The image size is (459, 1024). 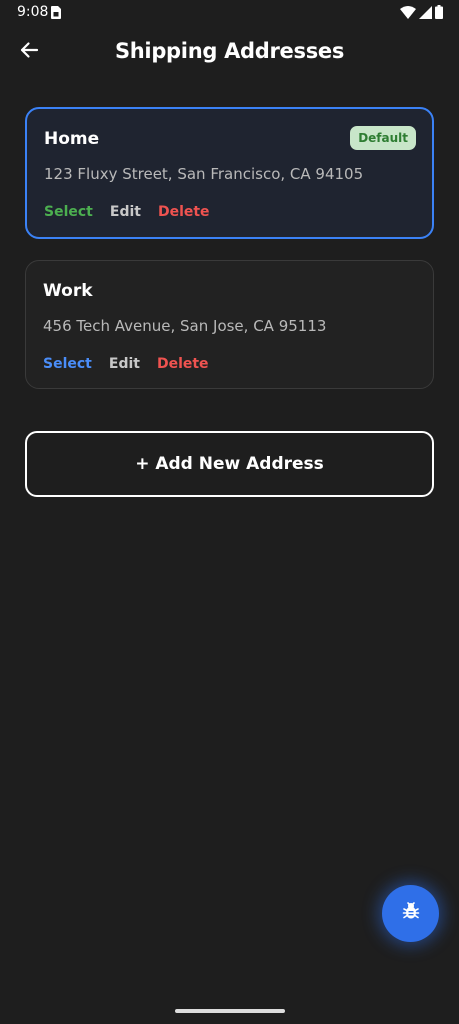 I want to click on add-new-address-button: + Add New Address, so click(x=229, y=464).